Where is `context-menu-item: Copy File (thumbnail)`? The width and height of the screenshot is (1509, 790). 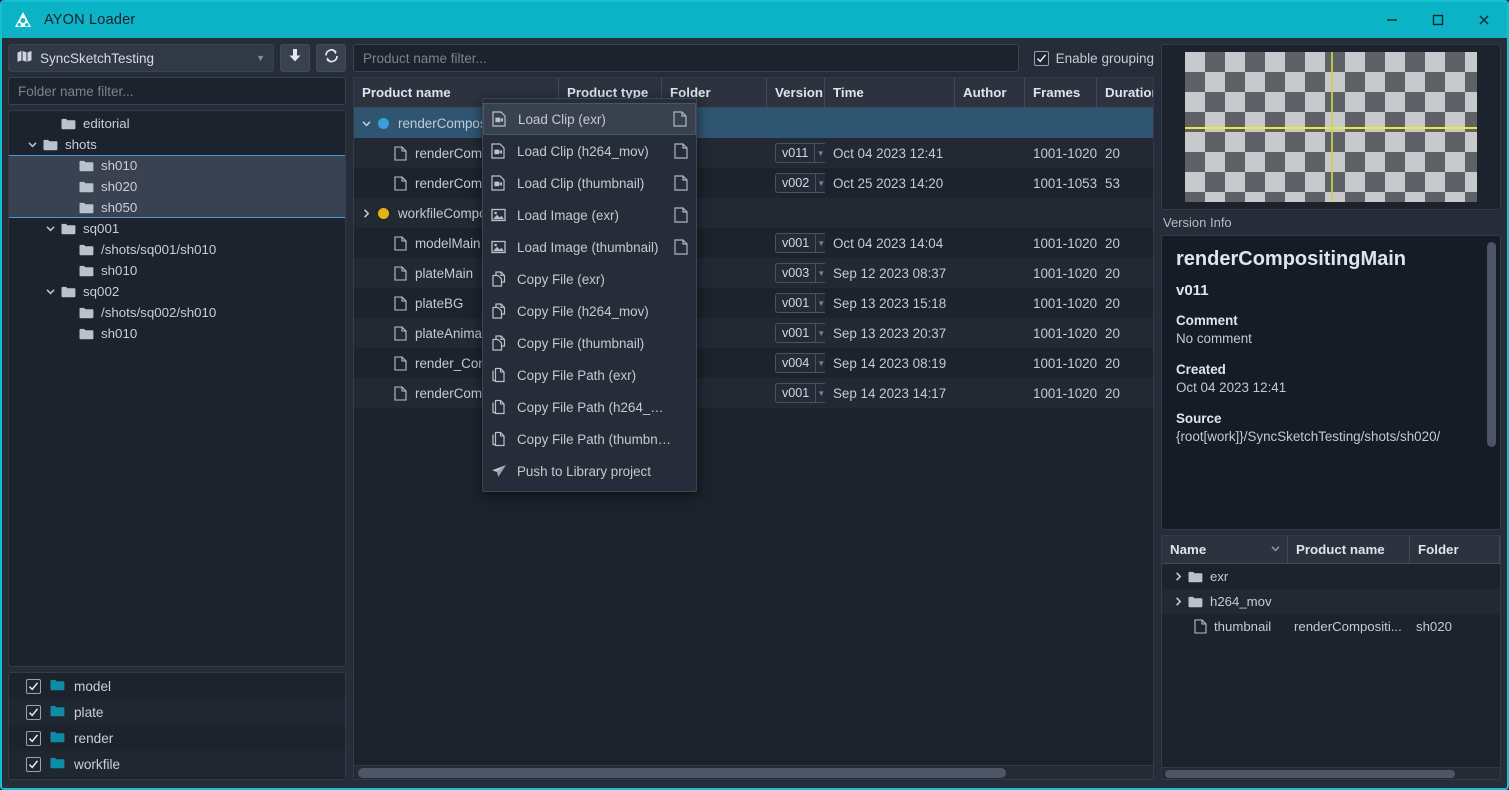 context-menu-item: Copy File (thumbnail) is located at coordinates (589, 343).